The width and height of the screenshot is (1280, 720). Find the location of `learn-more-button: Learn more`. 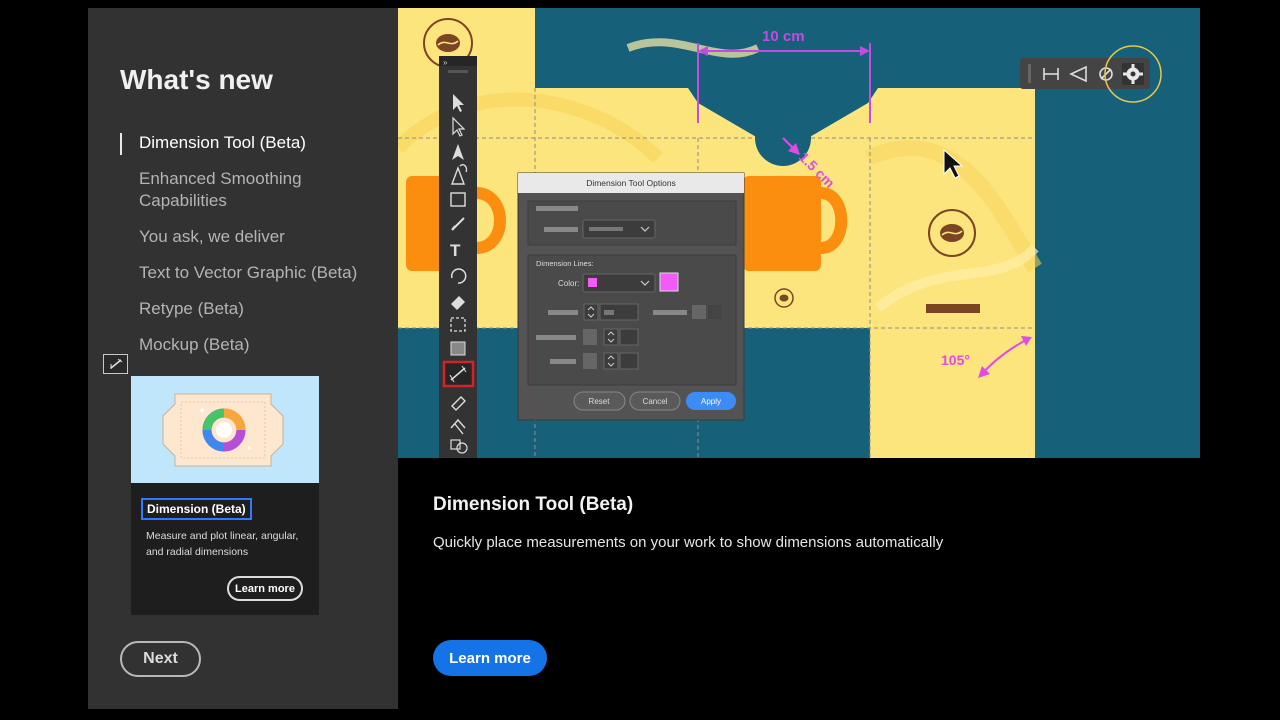

learn-more-button: Learn more is located at coordinates (490, 658).